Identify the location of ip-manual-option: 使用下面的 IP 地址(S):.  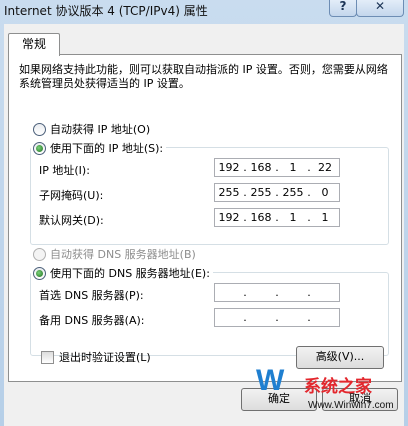
(99, 148).